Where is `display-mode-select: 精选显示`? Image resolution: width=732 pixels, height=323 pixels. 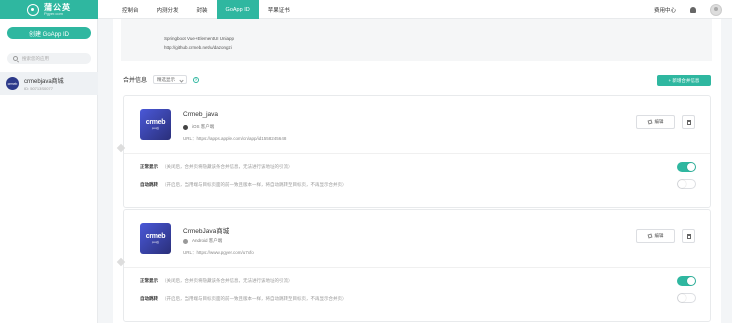 display-mode-select: 精选显示 is located at coordinates (170, 79).